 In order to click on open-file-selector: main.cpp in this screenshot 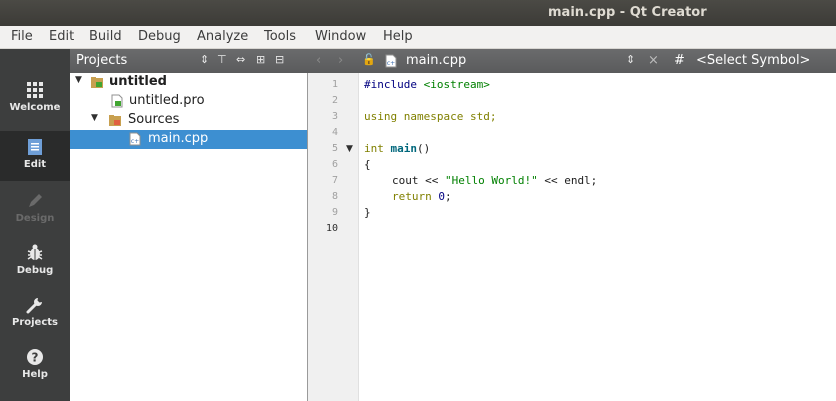, I will do `click(436, 60)`.